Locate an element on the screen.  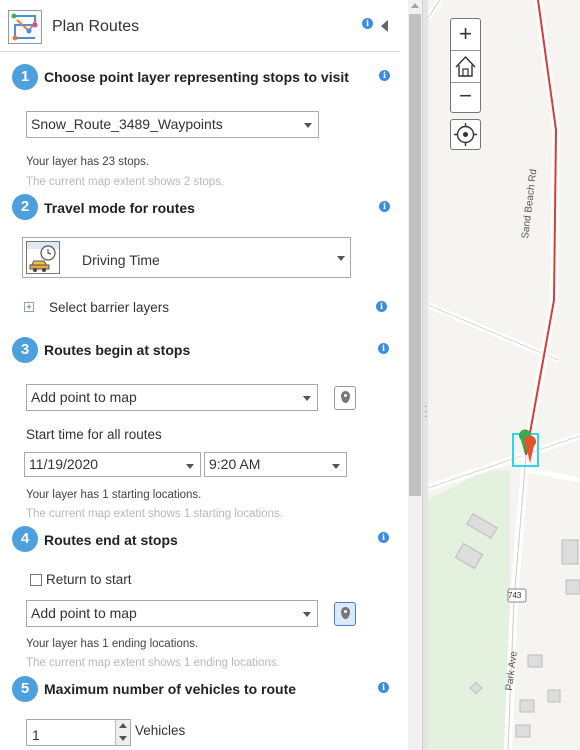
route-shield-label: 743 is located at coordinates (515, 595).